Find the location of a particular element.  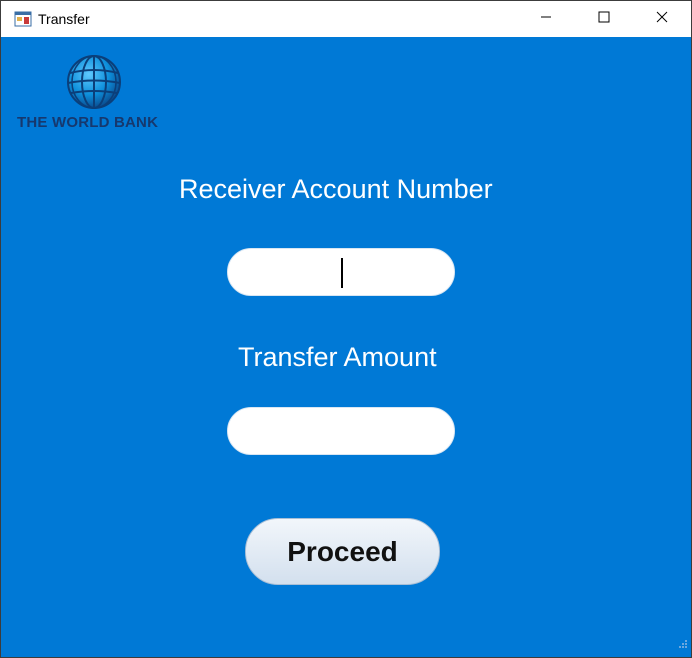

minimize-button is located at coordinates (546, 19).